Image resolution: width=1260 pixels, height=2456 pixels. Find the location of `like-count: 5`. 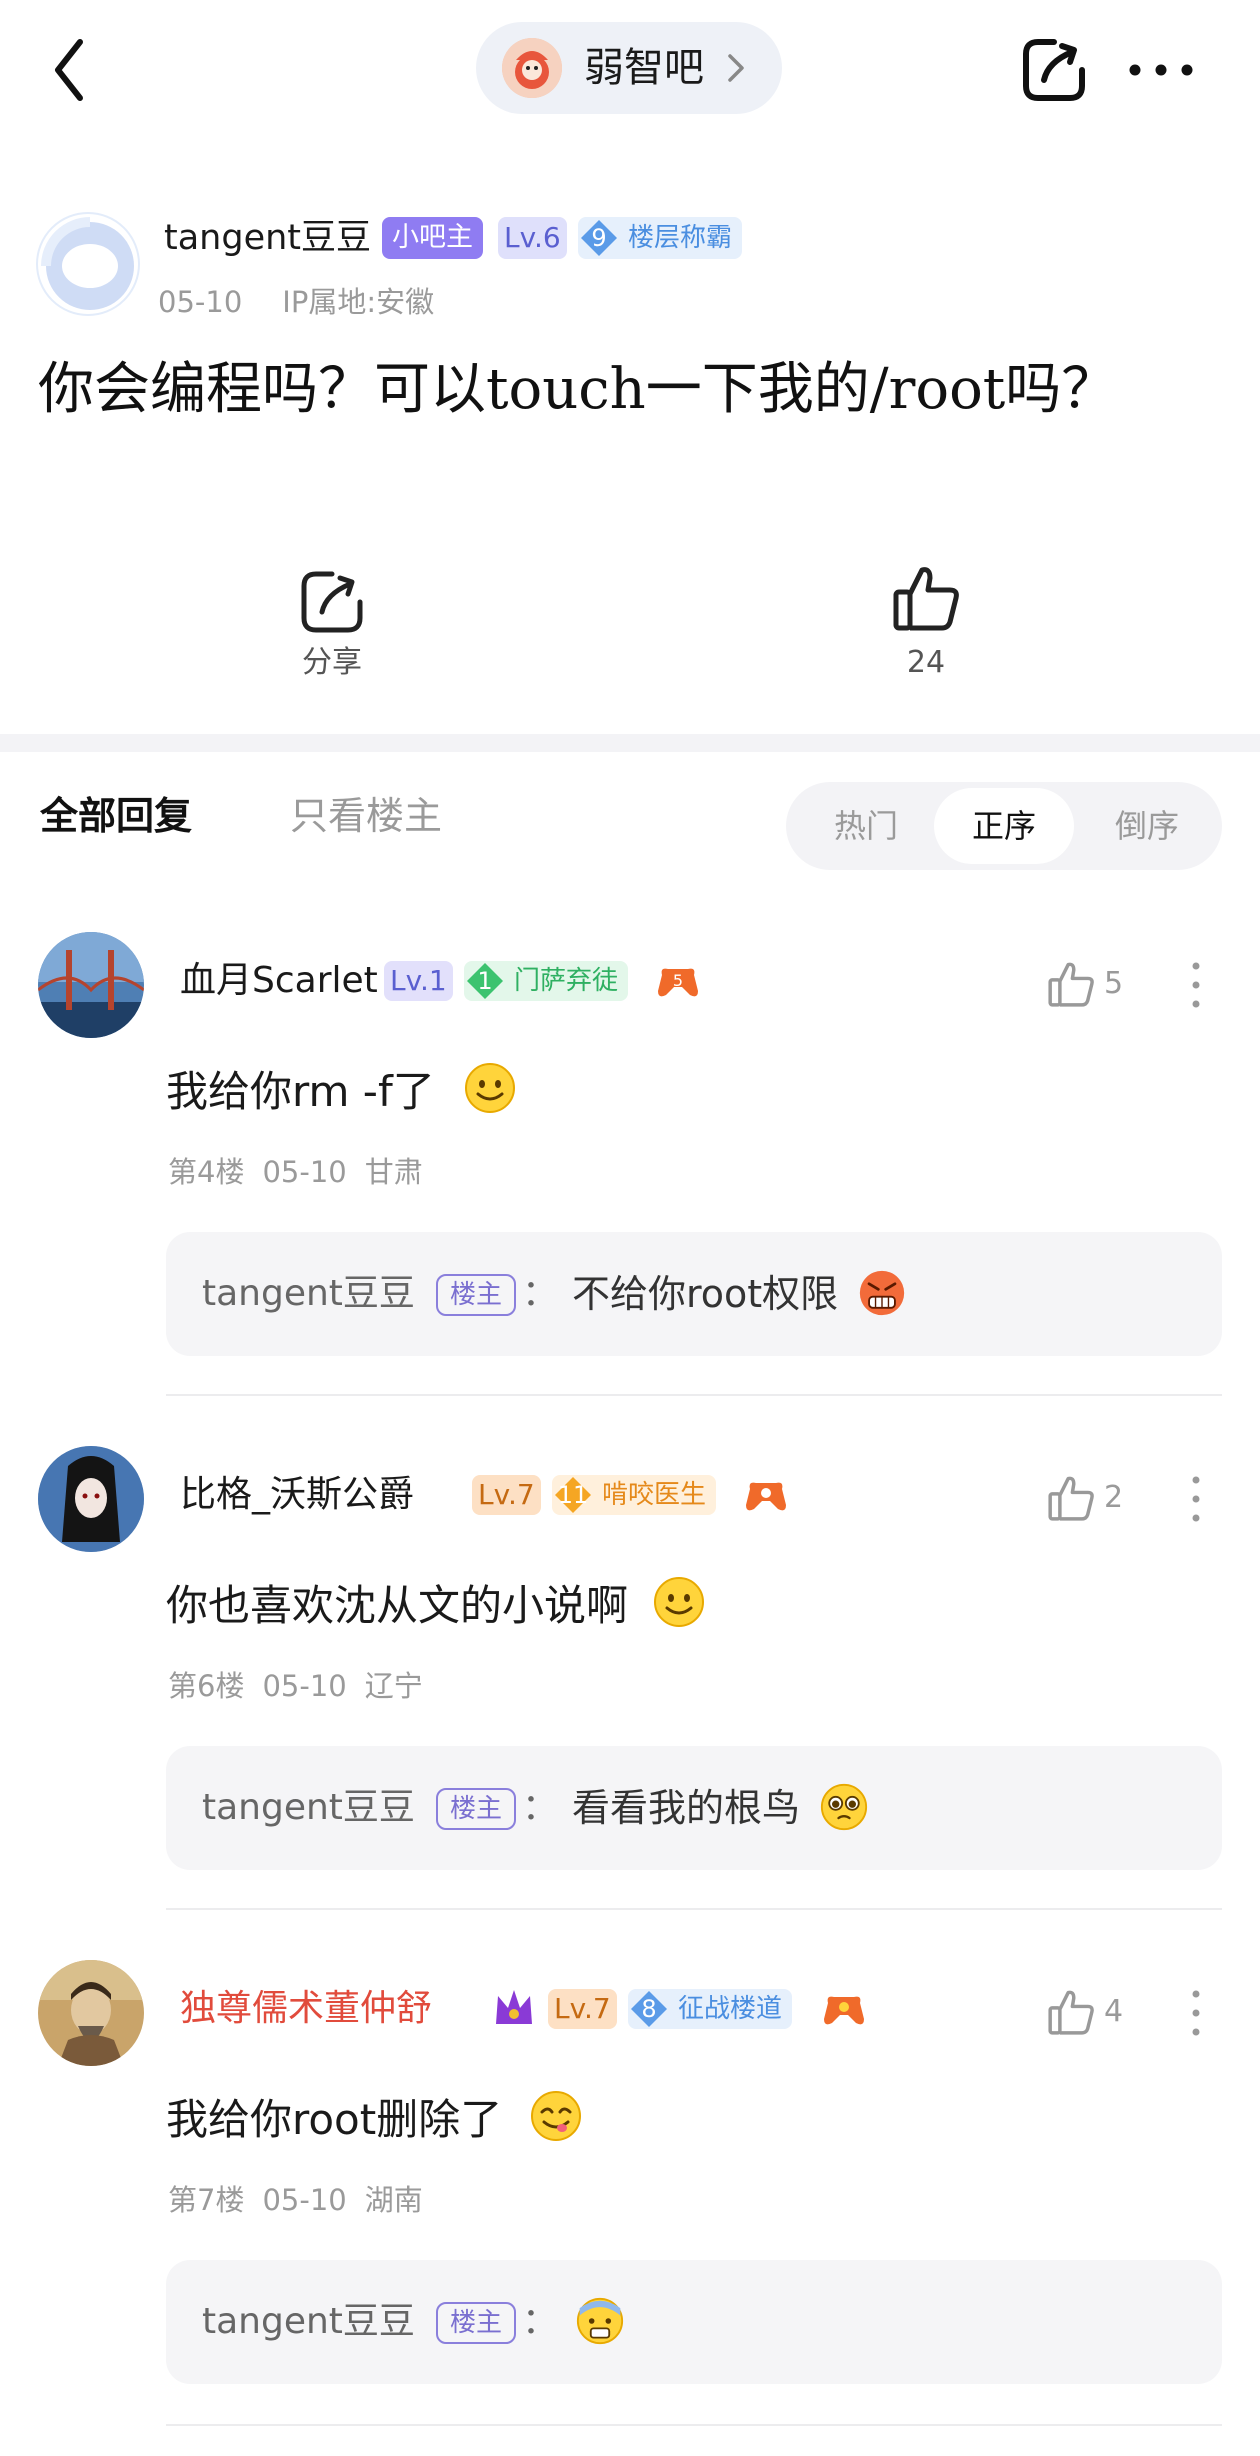

like-count: 5 is located at coordinates (1114, 983).